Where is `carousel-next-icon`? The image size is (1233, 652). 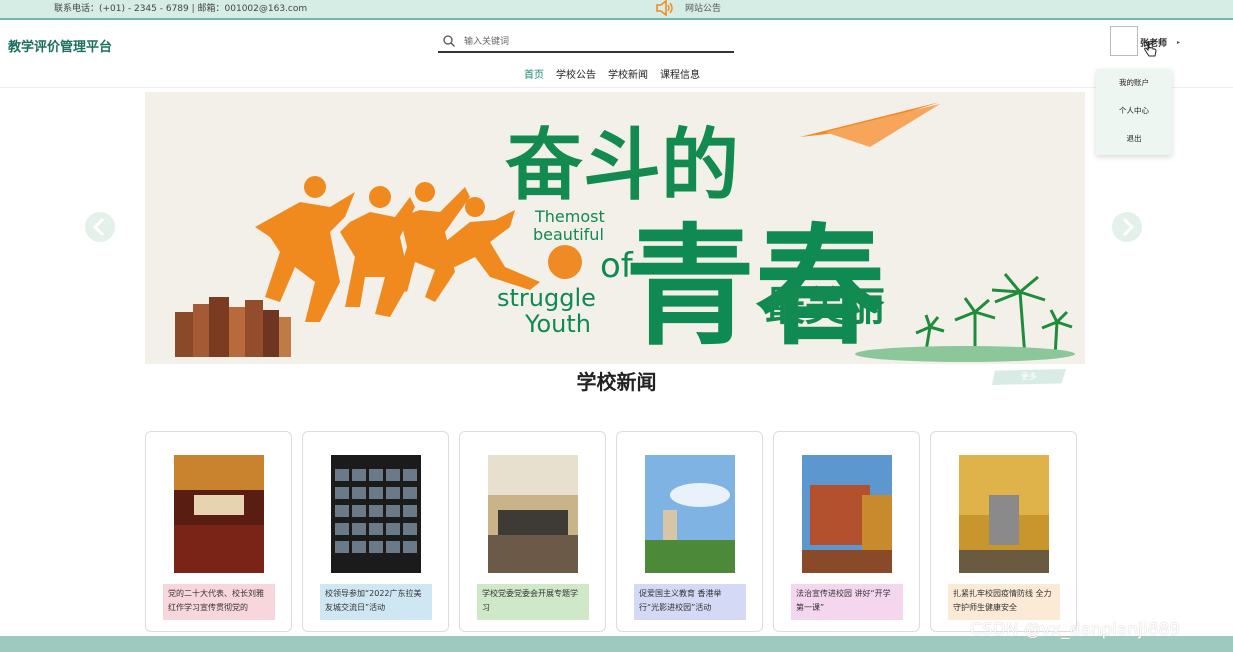 carousel-next-icon is located at coordinates (1127, 227).